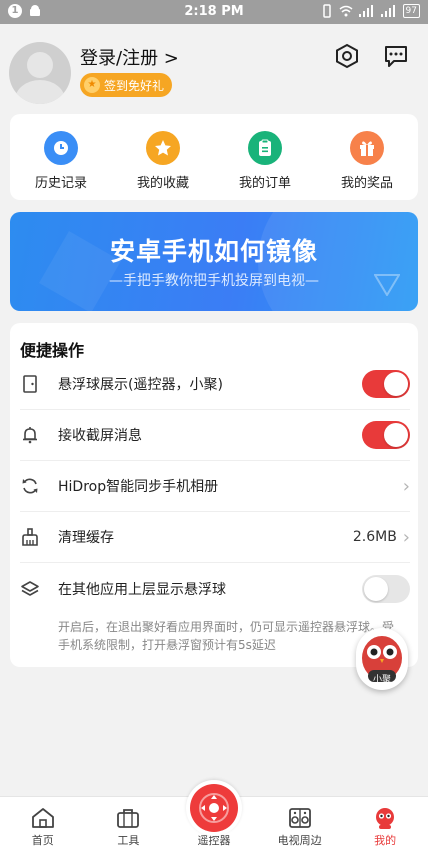 The image size is (428, 850). What do you see at coordinates (365, 11) in the screenshot?
I see `signal-icon` at bounding box center [365, 11].